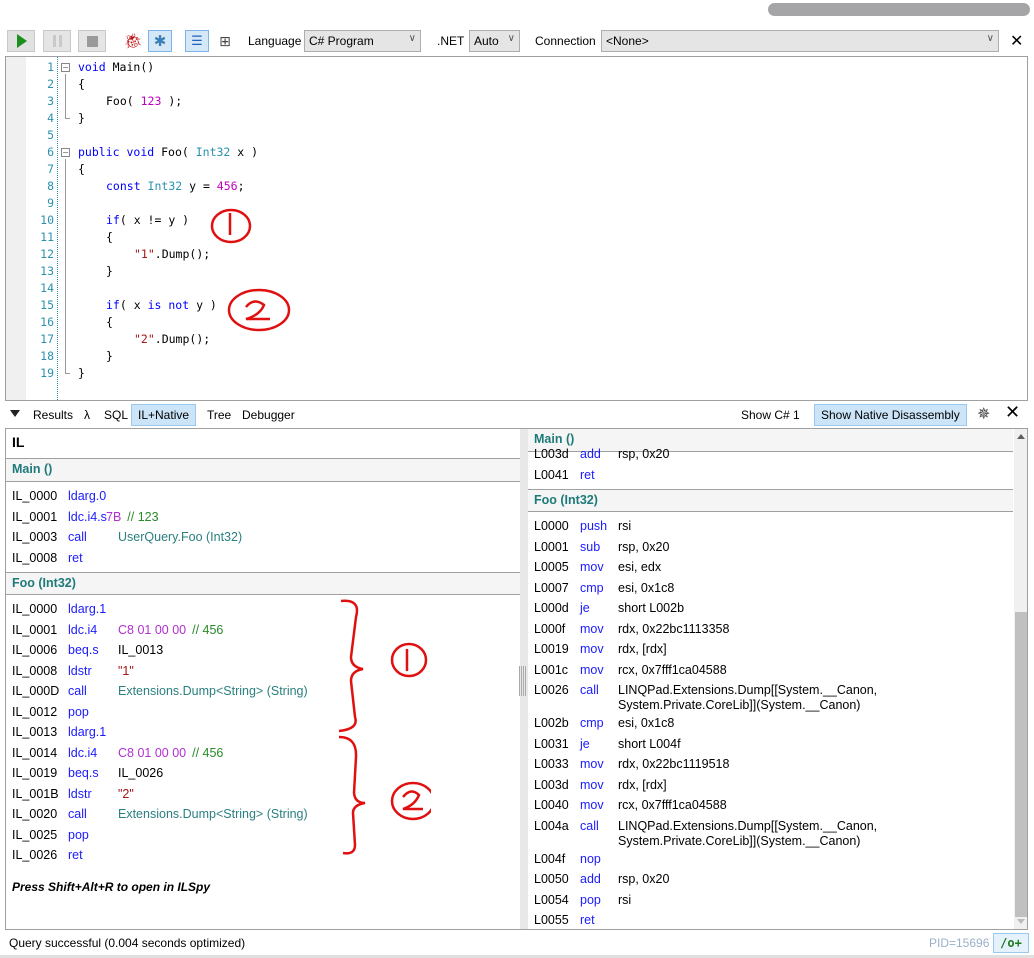 This screenshot has width=1034, height=958. Describe the element at coordinates (268, 415) in the screenshot. I see `tab-debugger: Debugger` at that location.